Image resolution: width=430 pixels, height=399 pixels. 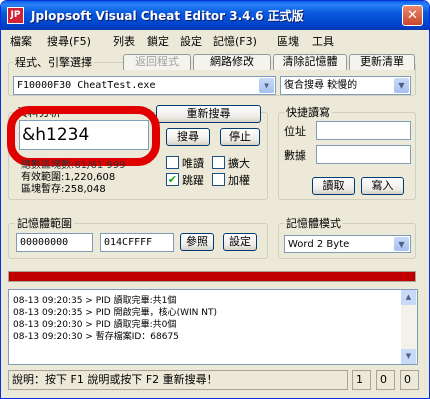 What do you see at coordinates (382, 186) in the screenshot?
I see `write-button: 寫入` at bounding box center [382, 186].